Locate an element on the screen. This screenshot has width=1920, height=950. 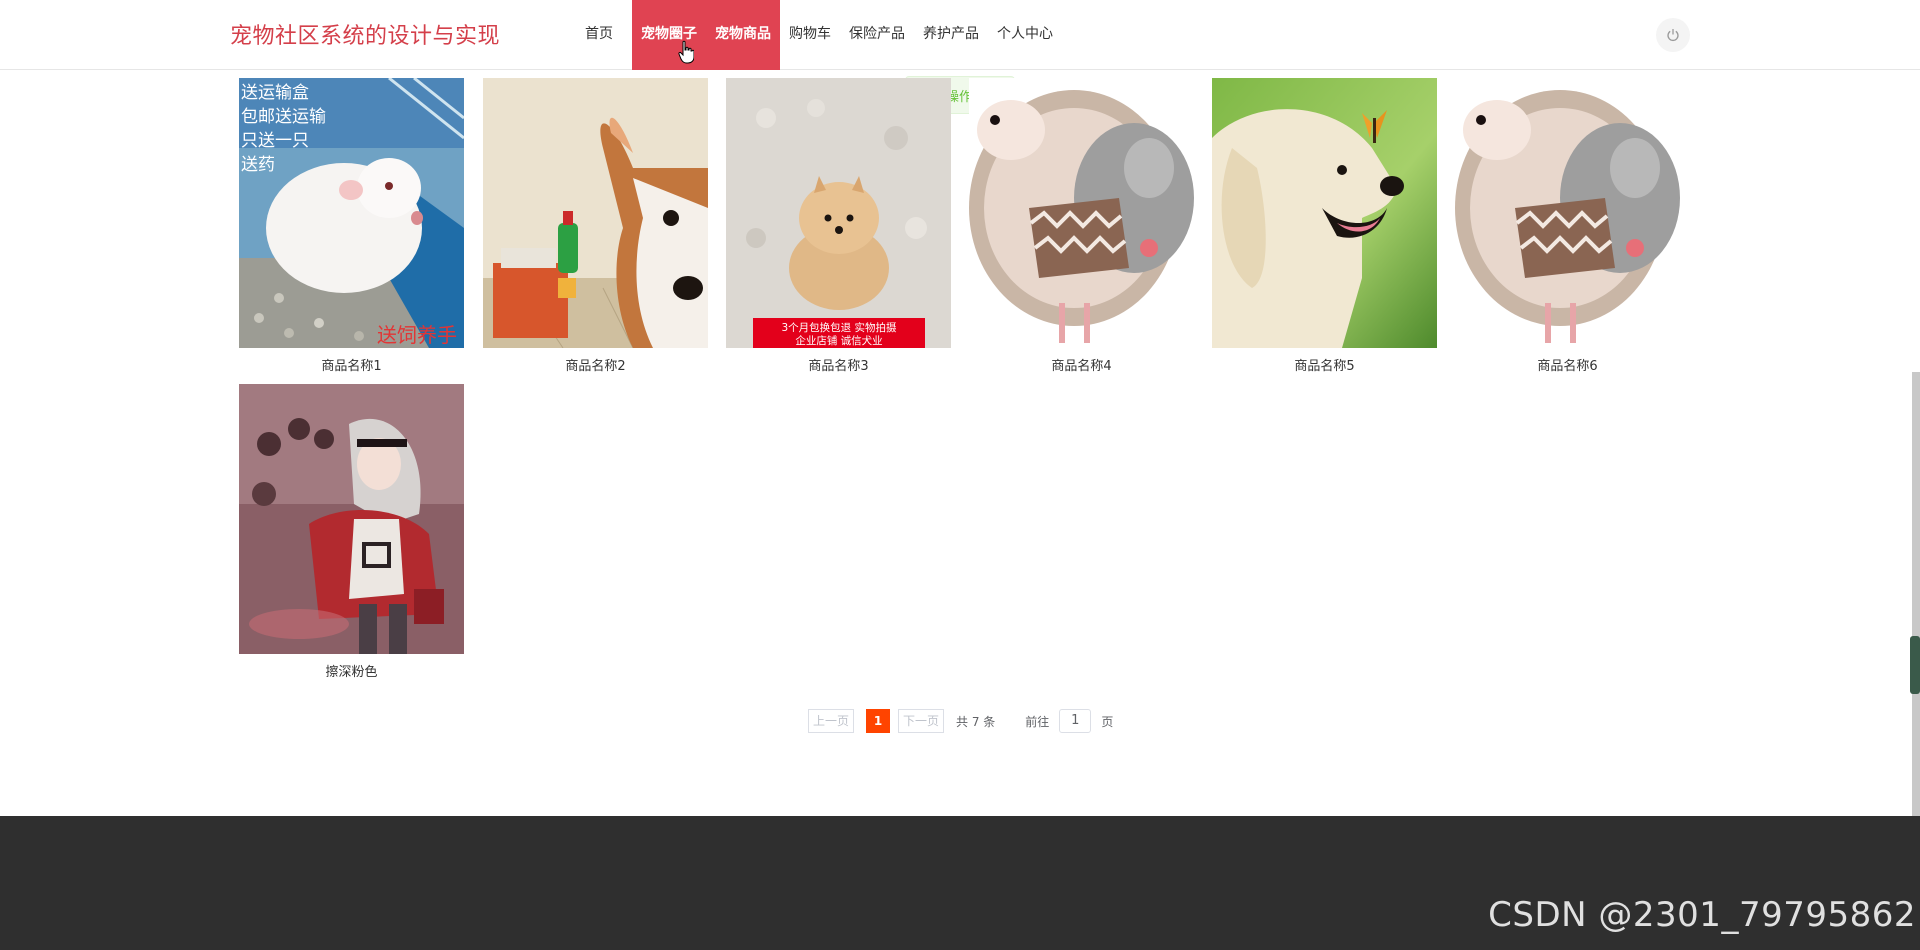
svg-text: 送运输盒 is located at coordinates (275, 93).